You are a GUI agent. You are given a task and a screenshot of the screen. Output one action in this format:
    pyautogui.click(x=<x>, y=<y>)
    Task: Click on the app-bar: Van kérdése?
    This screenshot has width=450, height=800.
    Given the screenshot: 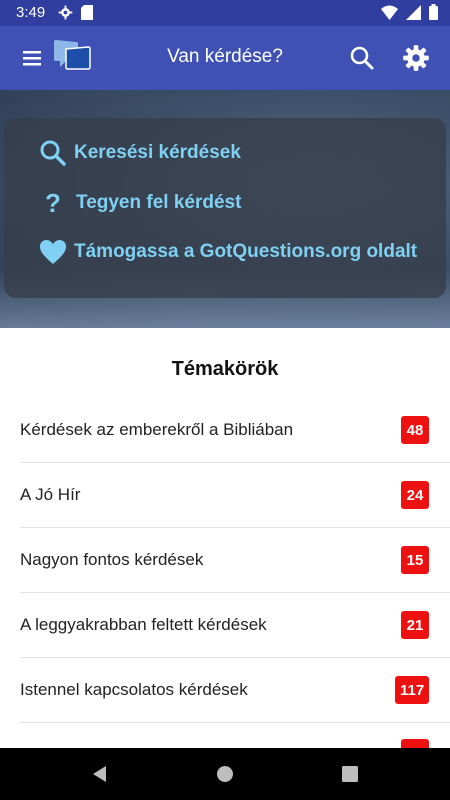 What is the action you would take?
    pyautogui.click(x=225, y=58)
    